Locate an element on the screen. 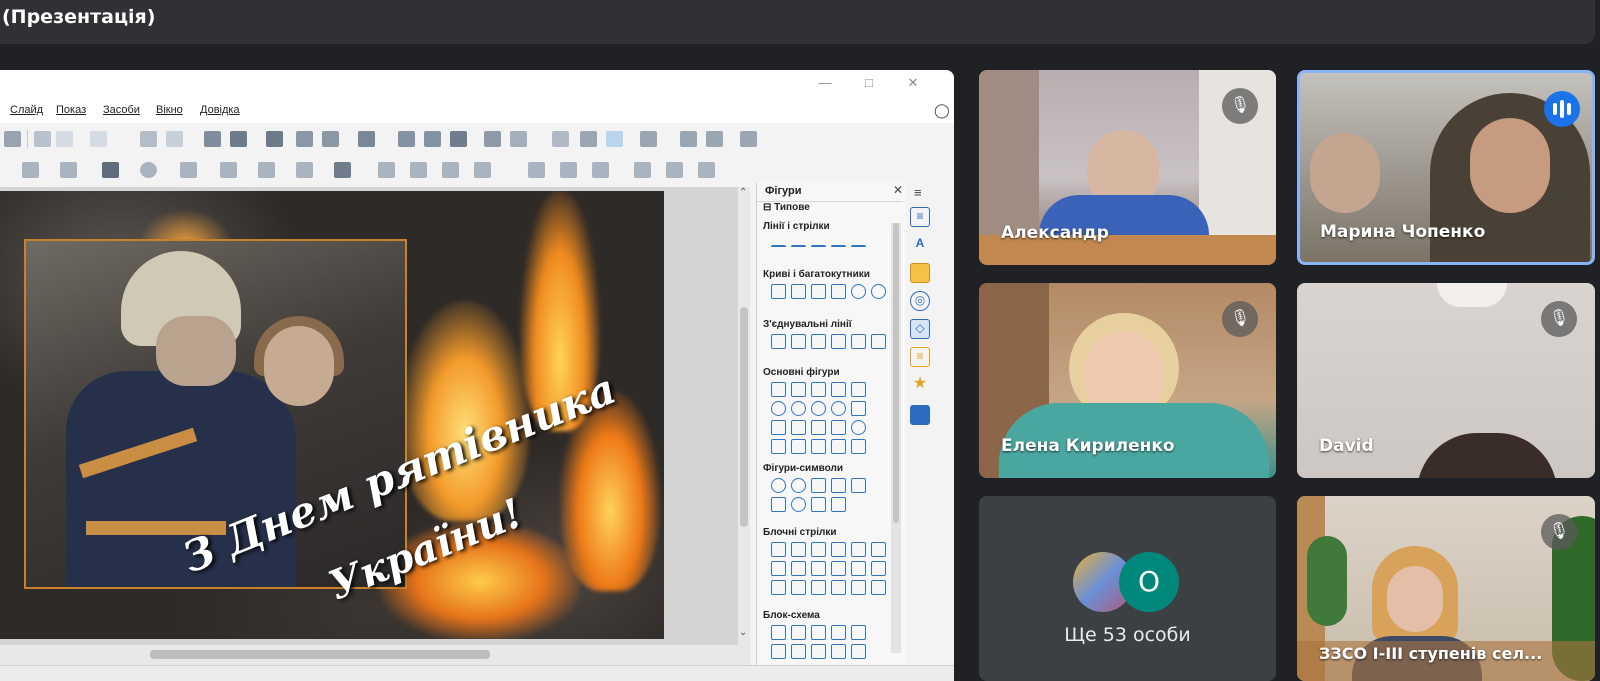 The image size is (1600, 681). new-slide-icon is located at coordinates (304, 139).